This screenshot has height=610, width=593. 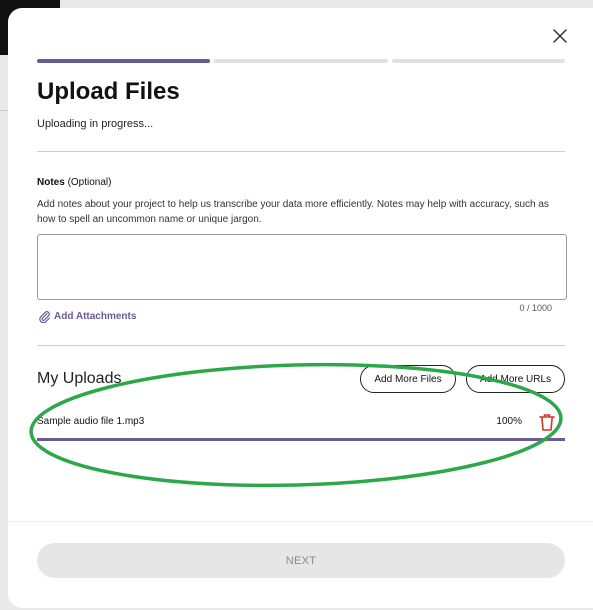 I want to click on step-1-indicator, so click(x=124, y=61).